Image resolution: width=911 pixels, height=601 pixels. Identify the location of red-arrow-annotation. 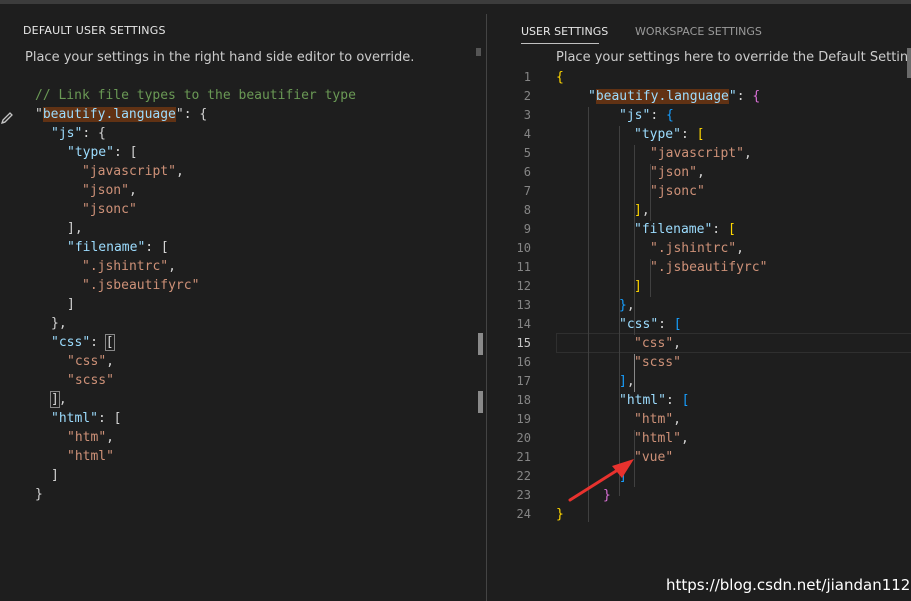
(601, 480).